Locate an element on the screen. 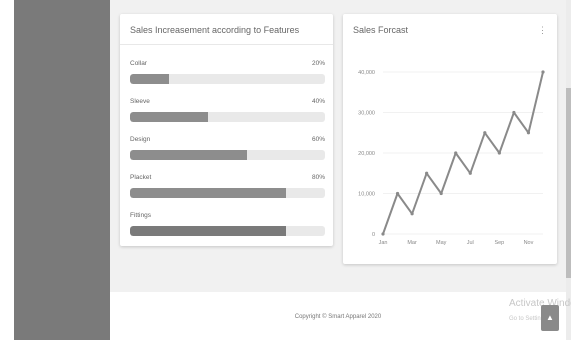 The width and height of the screenshot is (571, 340). x-tick-label: Mar is located at coordinates (412, 243).